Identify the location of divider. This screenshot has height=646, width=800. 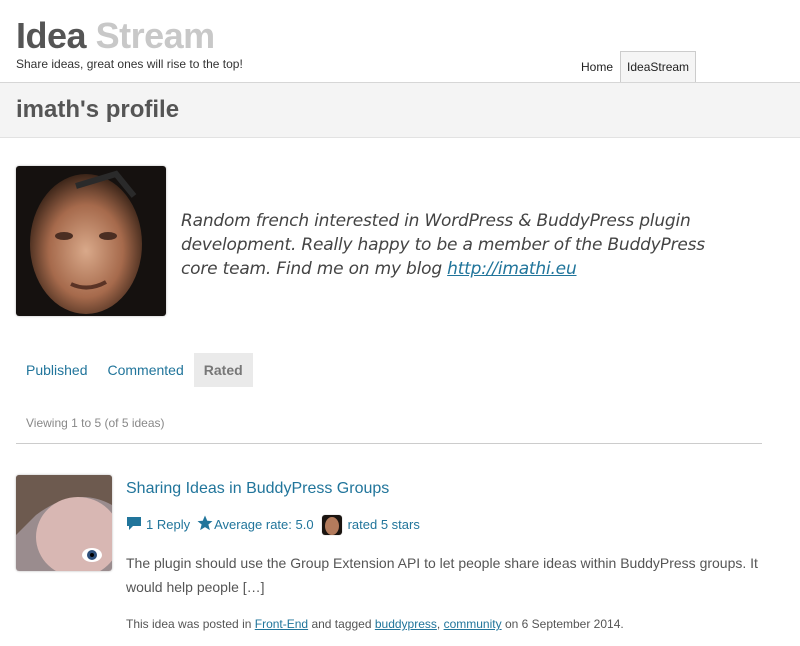
(389, 443).